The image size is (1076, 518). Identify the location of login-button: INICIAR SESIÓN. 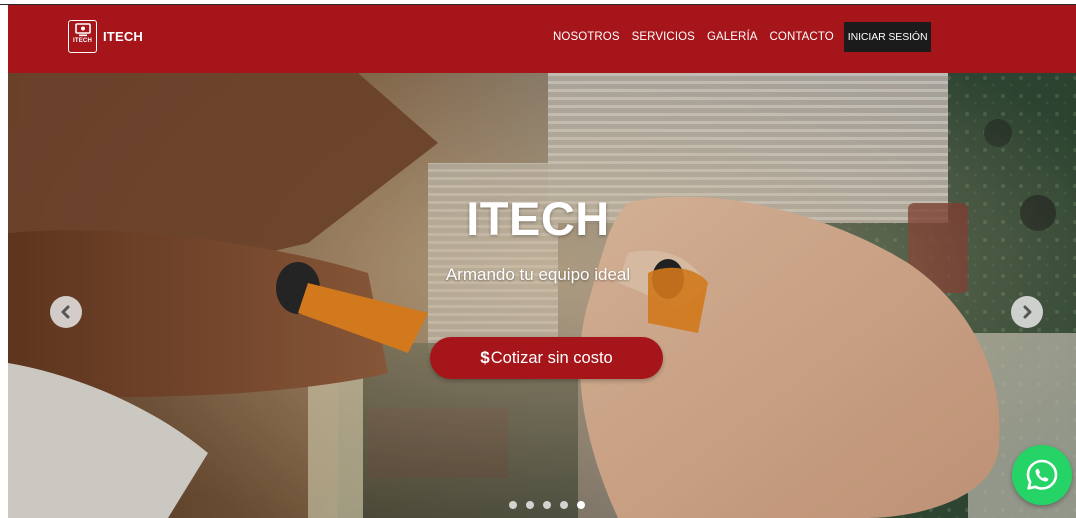
(887, 37).